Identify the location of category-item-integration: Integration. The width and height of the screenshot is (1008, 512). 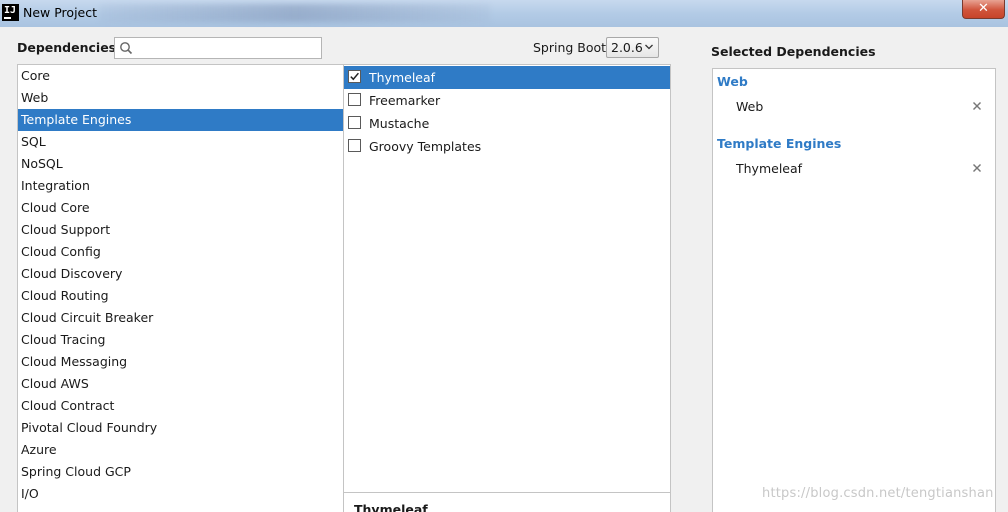
(180, 186).